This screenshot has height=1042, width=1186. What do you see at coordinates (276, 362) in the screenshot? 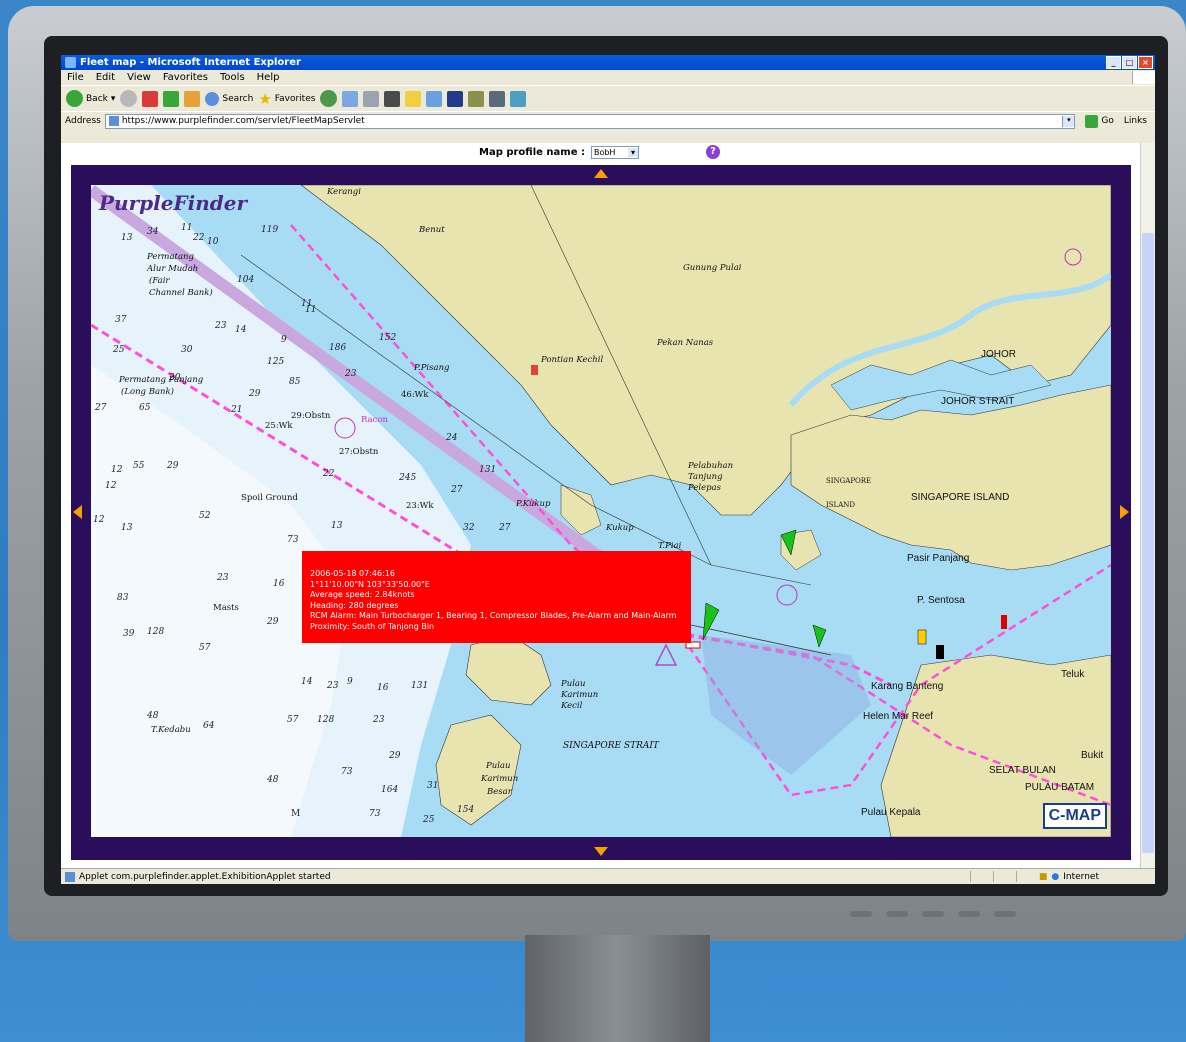
I see `depth-sounding: 125` at bounding box center [276, 362].